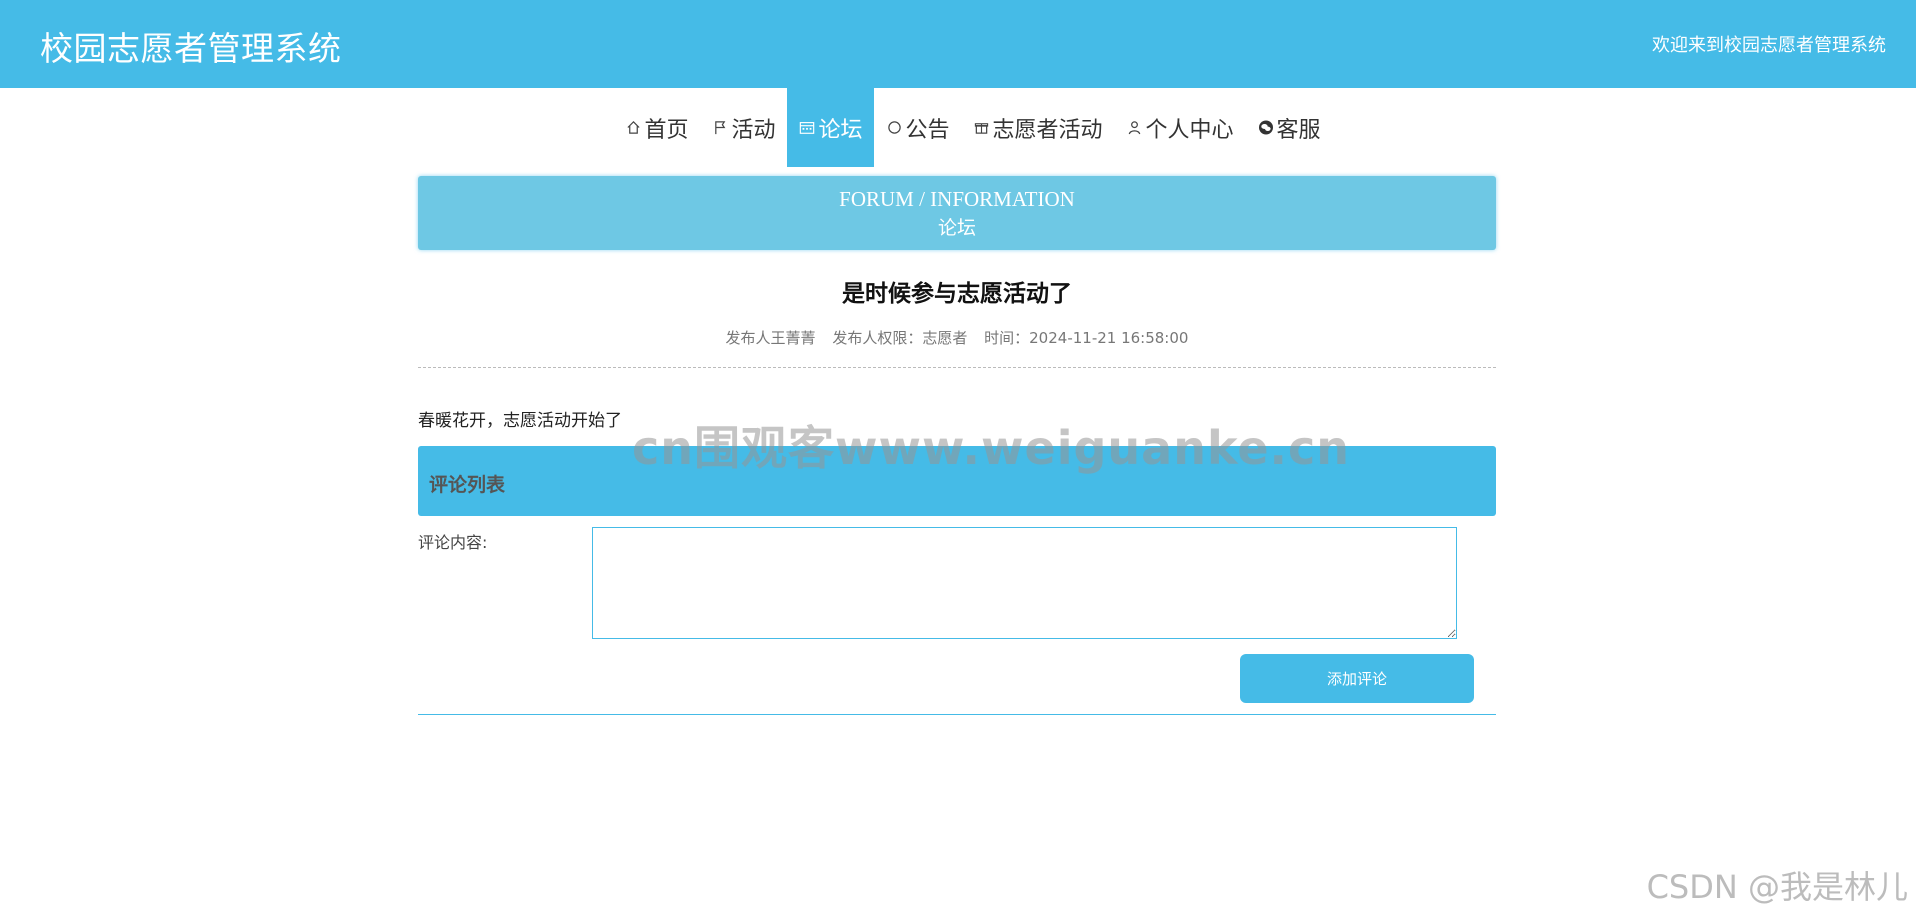  What do you see at coordinates (191, 48) in the screenshot?
I see `app-title: 校园志愿者管理系统` at bounding box center [191, 48].